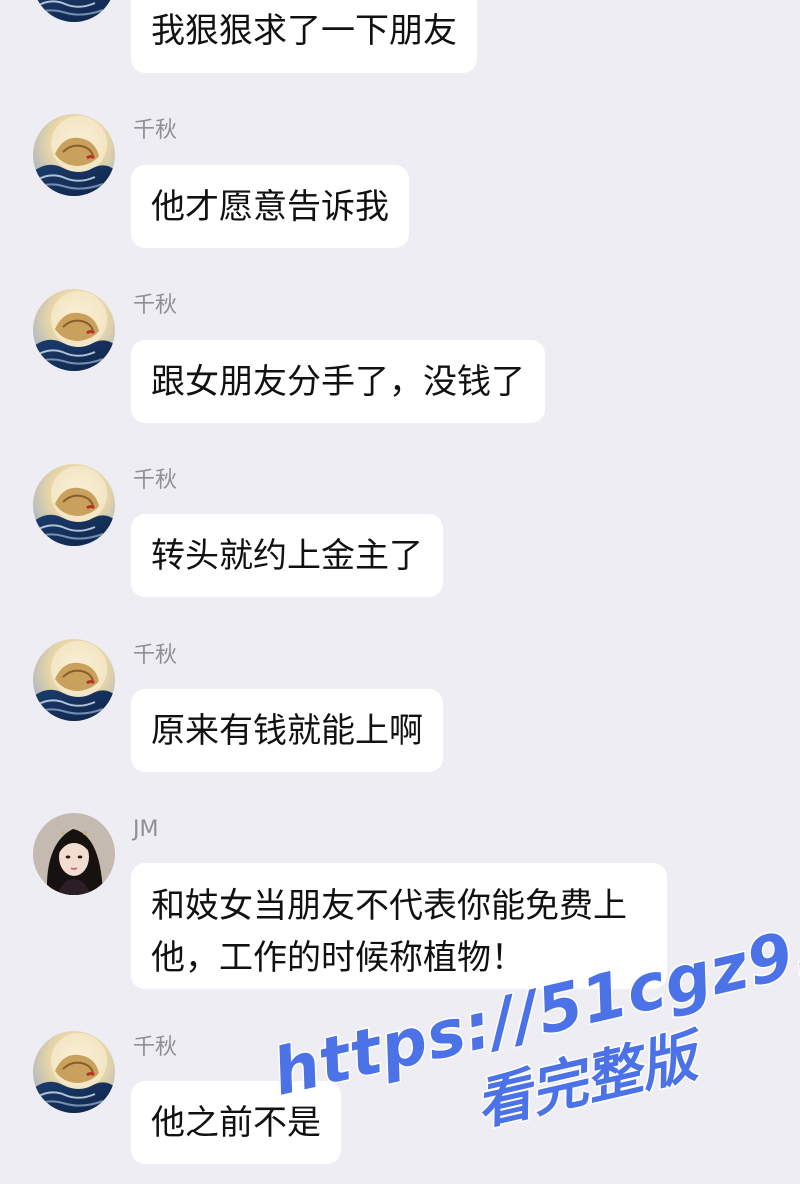 This screenshot has height=1184, width=800. I want to click on message-bubble: 和妓女当朋友不代表你能免费上 他，工作的时候称植物！, so click(399, 926).